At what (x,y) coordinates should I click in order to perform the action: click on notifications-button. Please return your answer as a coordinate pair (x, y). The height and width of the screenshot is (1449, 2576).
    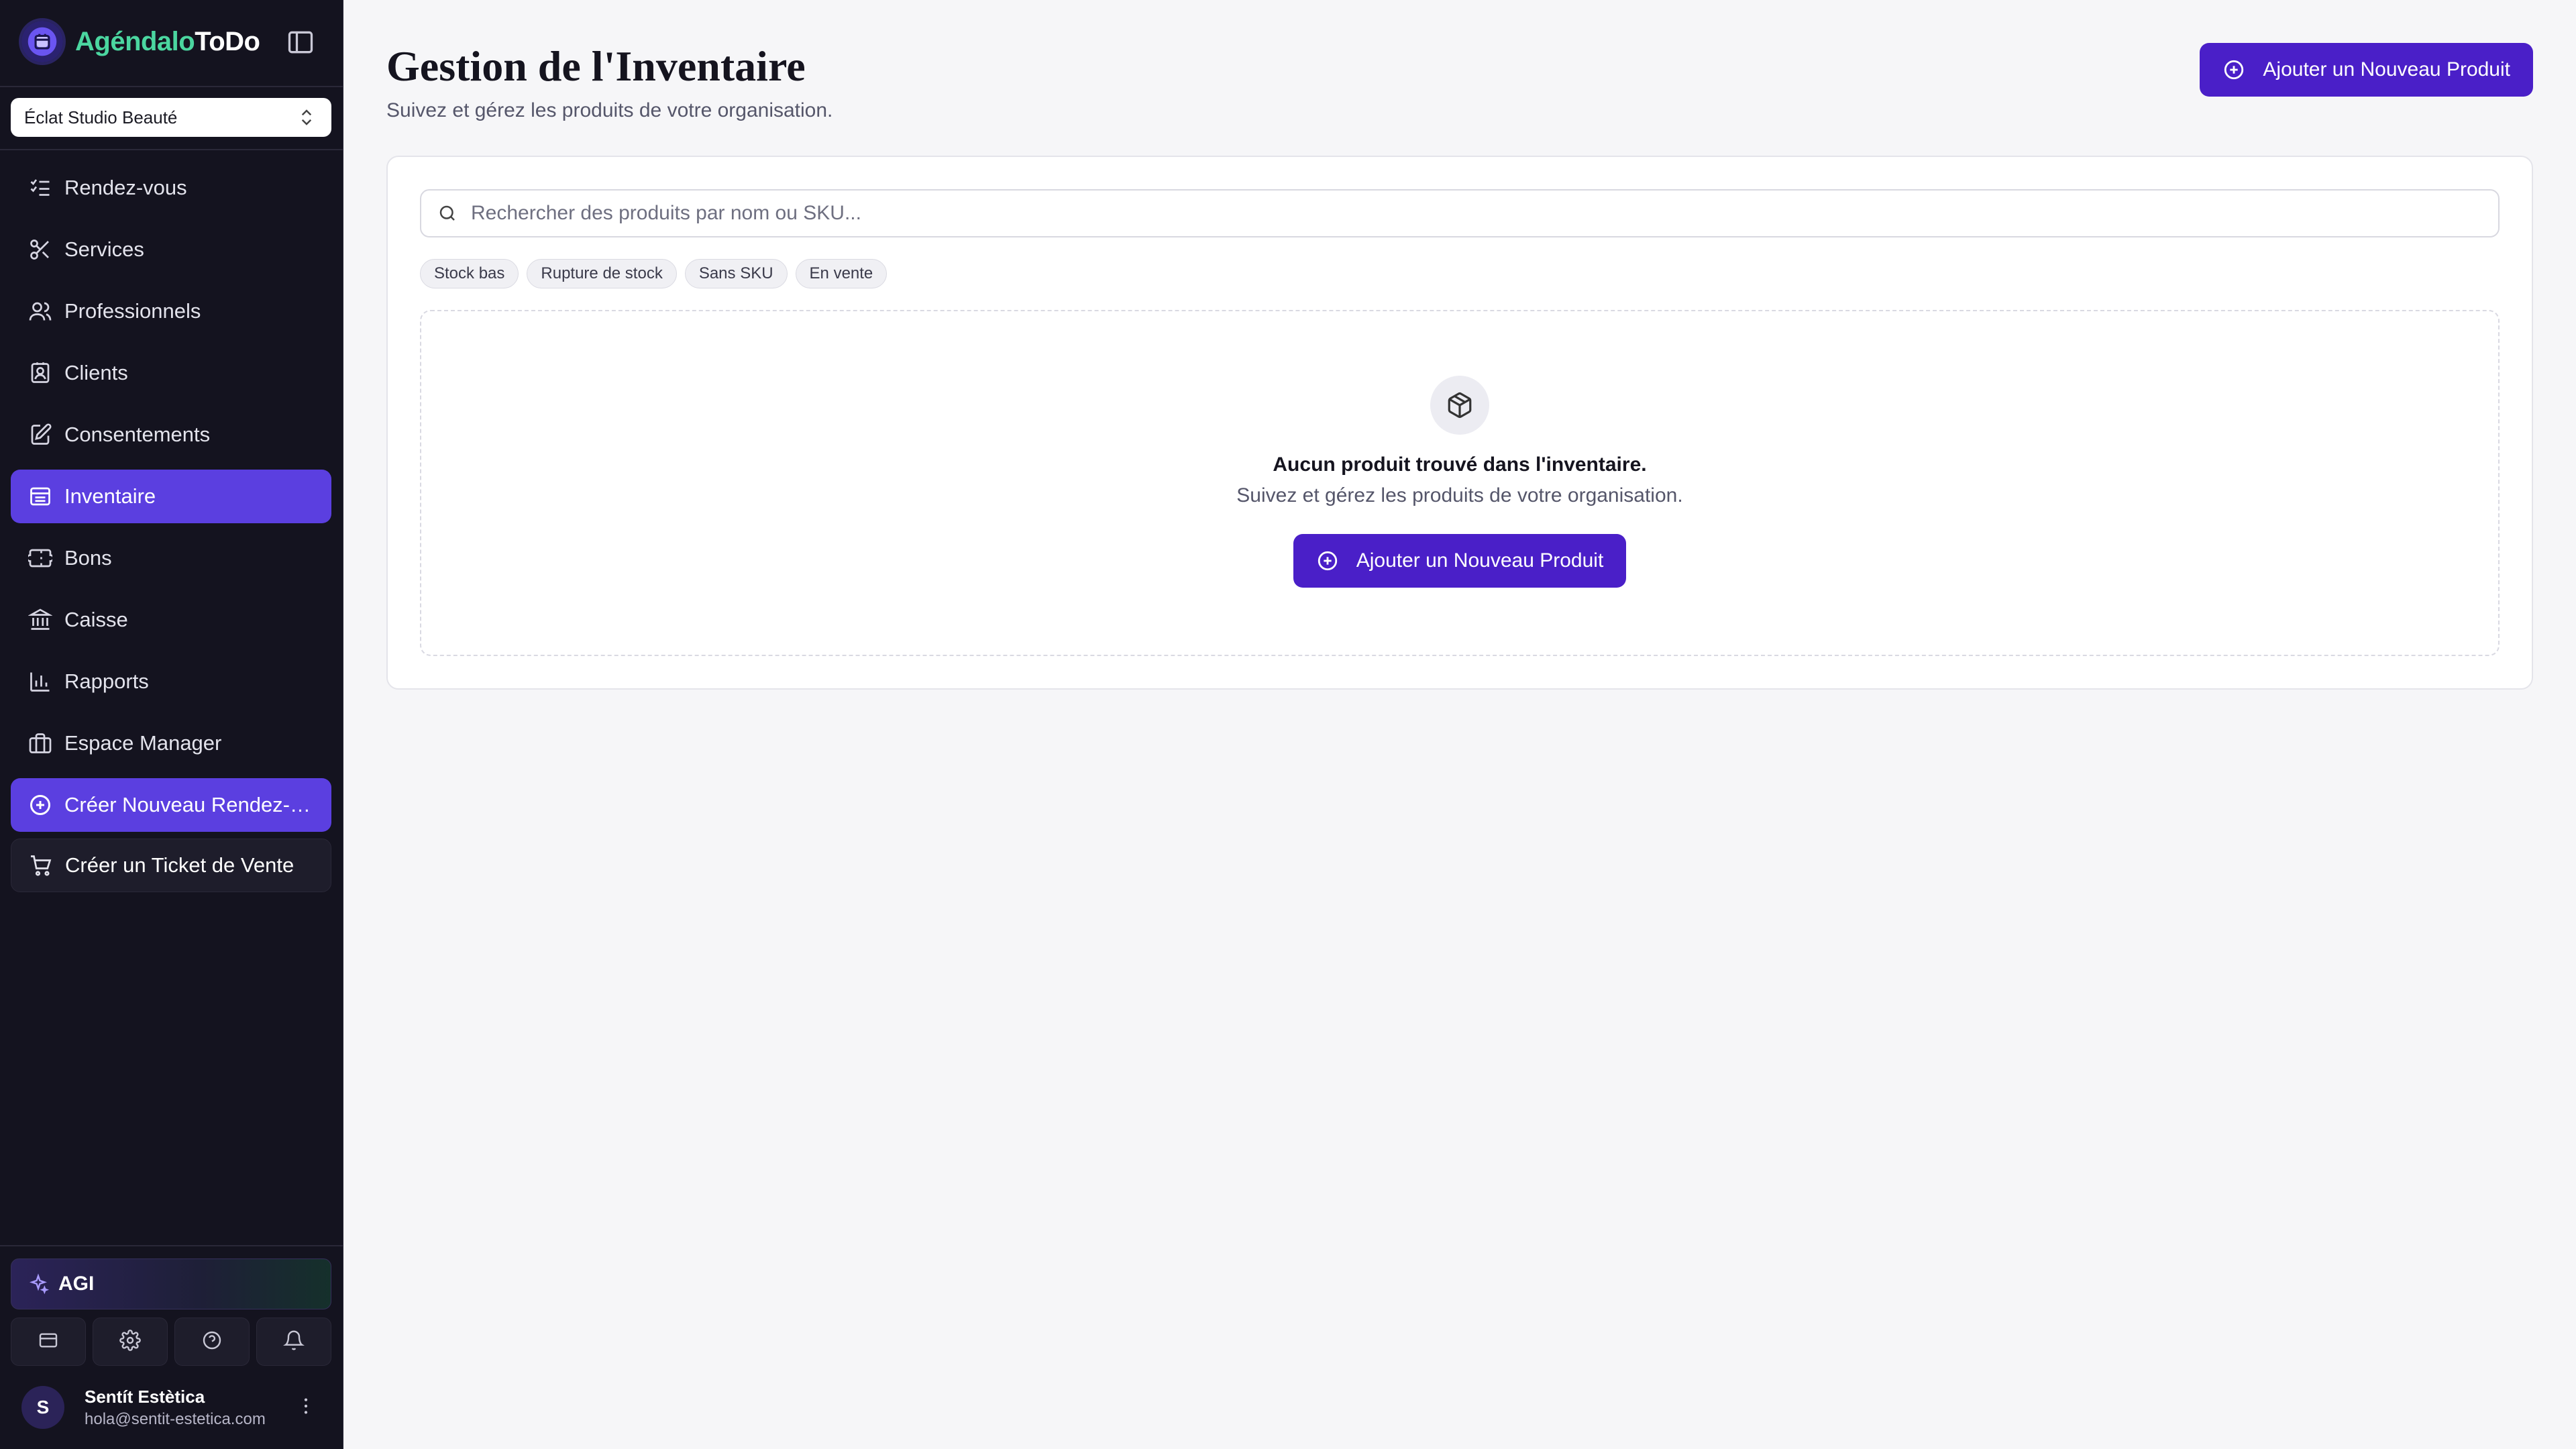
    Looking at the image, I should click on (293, 1342).